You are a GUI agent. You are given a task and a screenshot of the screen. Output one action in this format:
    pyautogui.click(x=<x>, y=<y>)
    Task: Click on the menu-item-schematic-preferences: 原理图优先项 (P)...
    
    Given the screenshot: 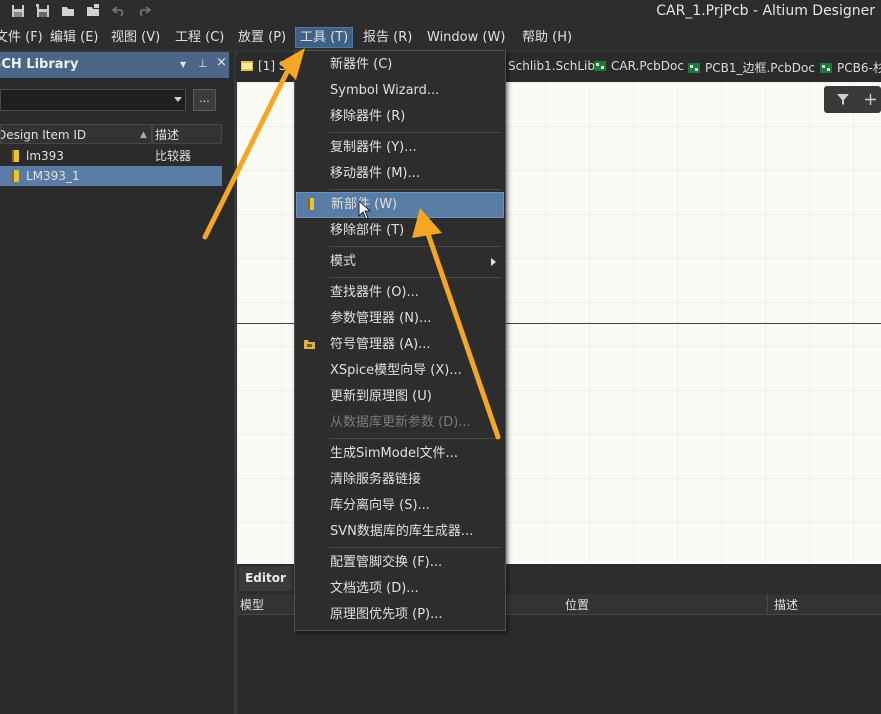 What is the action you would take?
    pyautogui.click(x=400, y=615)
    